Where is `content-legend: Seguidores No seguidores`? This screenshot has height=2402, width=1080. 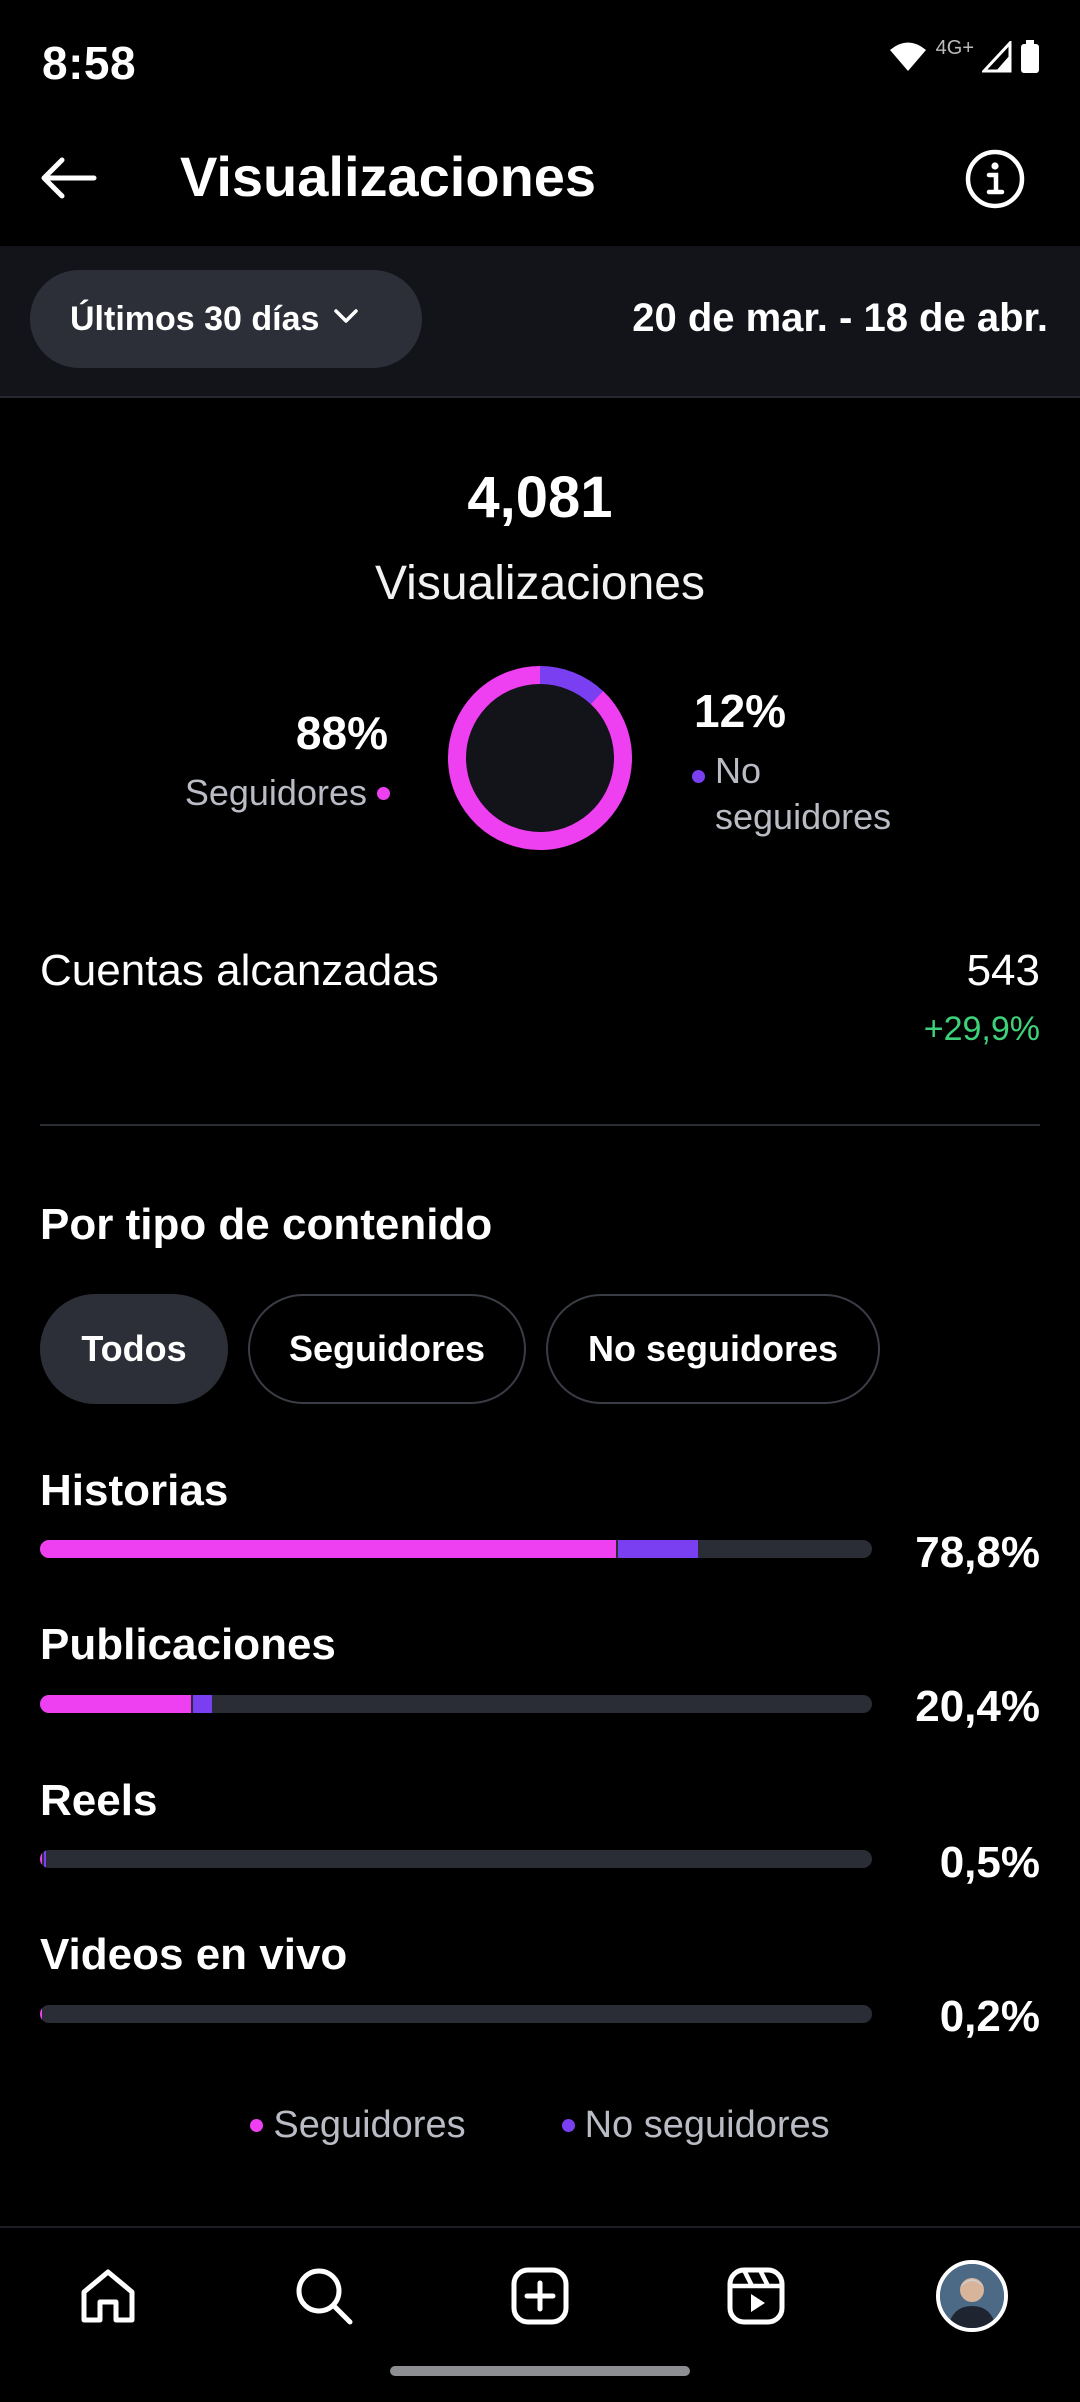
content-legend: Seguidores No seguidores is located at coordinates (540, 2125).